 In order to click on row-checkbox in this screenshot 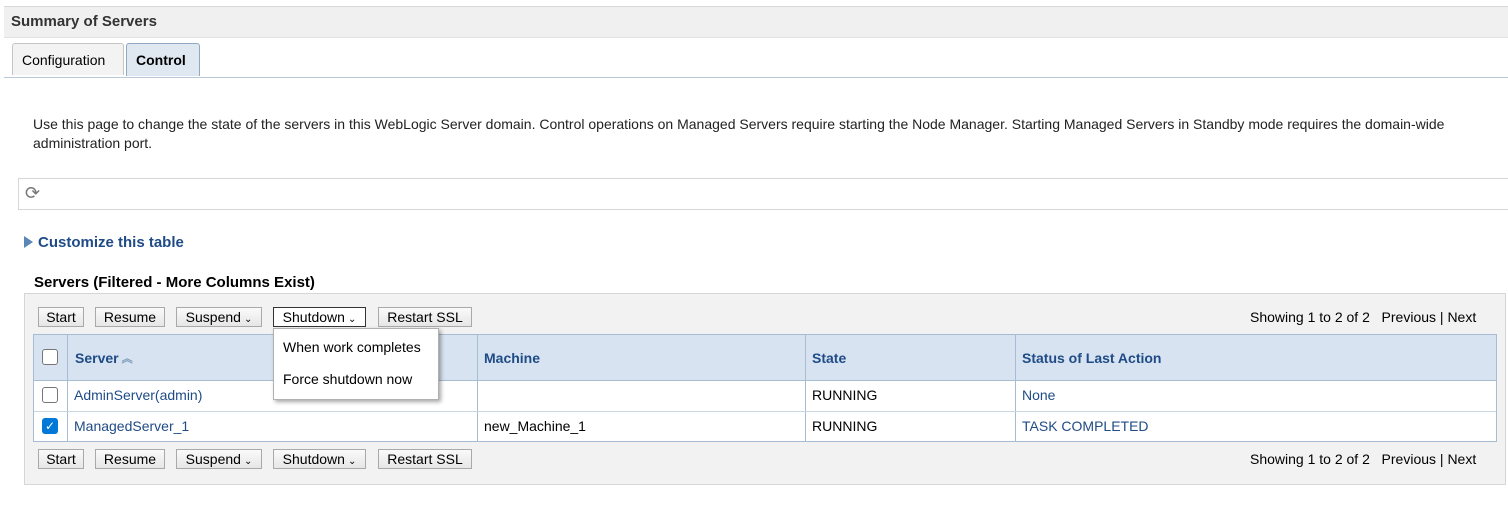, I will do `click(50, 395)`.